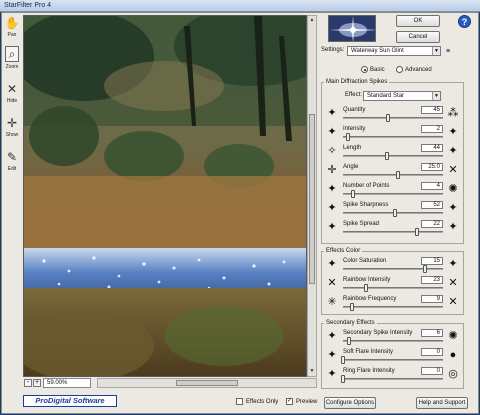  What do you see at coordinates (393, 288) in the screenshot?
I see `rainbow-intensity-slider-track` at bounding box center [393, 288].